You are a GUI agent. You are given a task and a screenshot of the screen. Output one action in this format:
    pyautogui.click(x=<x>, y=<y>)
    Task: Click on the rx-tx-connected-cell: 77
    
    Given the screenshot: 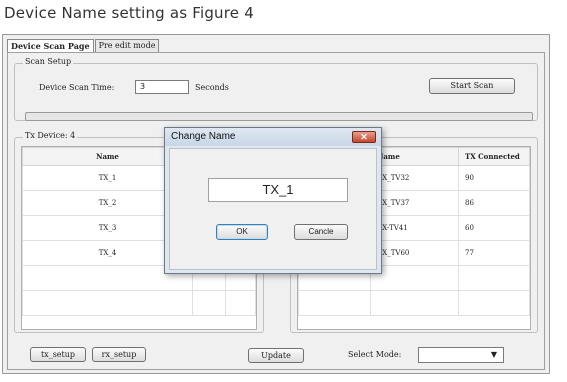 What is the action you would take?
    pyautogui.click(x=494, y=253)
    